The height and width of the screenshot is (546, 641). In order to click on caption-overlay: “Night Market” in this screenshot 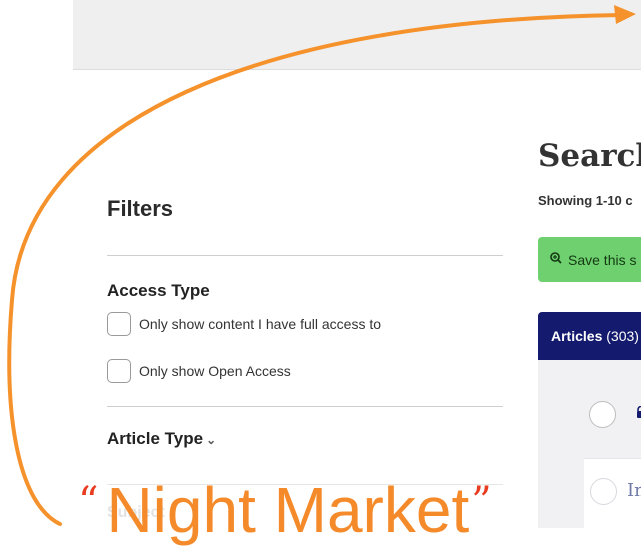, I will do `click(285, 510)`.